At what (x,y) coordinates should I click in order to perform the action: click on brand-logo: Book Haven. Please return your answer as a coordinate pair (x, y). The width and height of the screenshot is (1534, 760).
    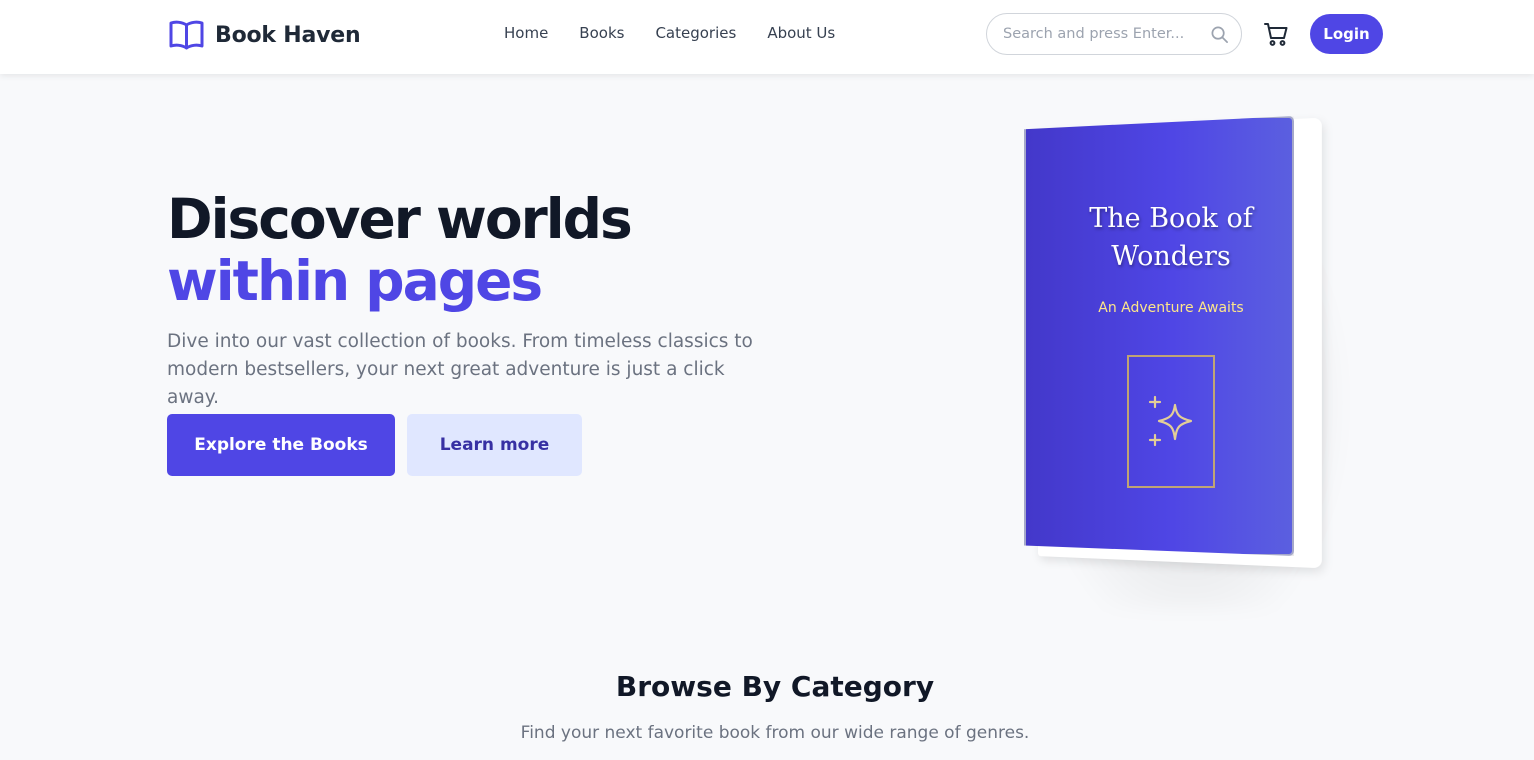
    Looking at the image, I should click on (264, 35).